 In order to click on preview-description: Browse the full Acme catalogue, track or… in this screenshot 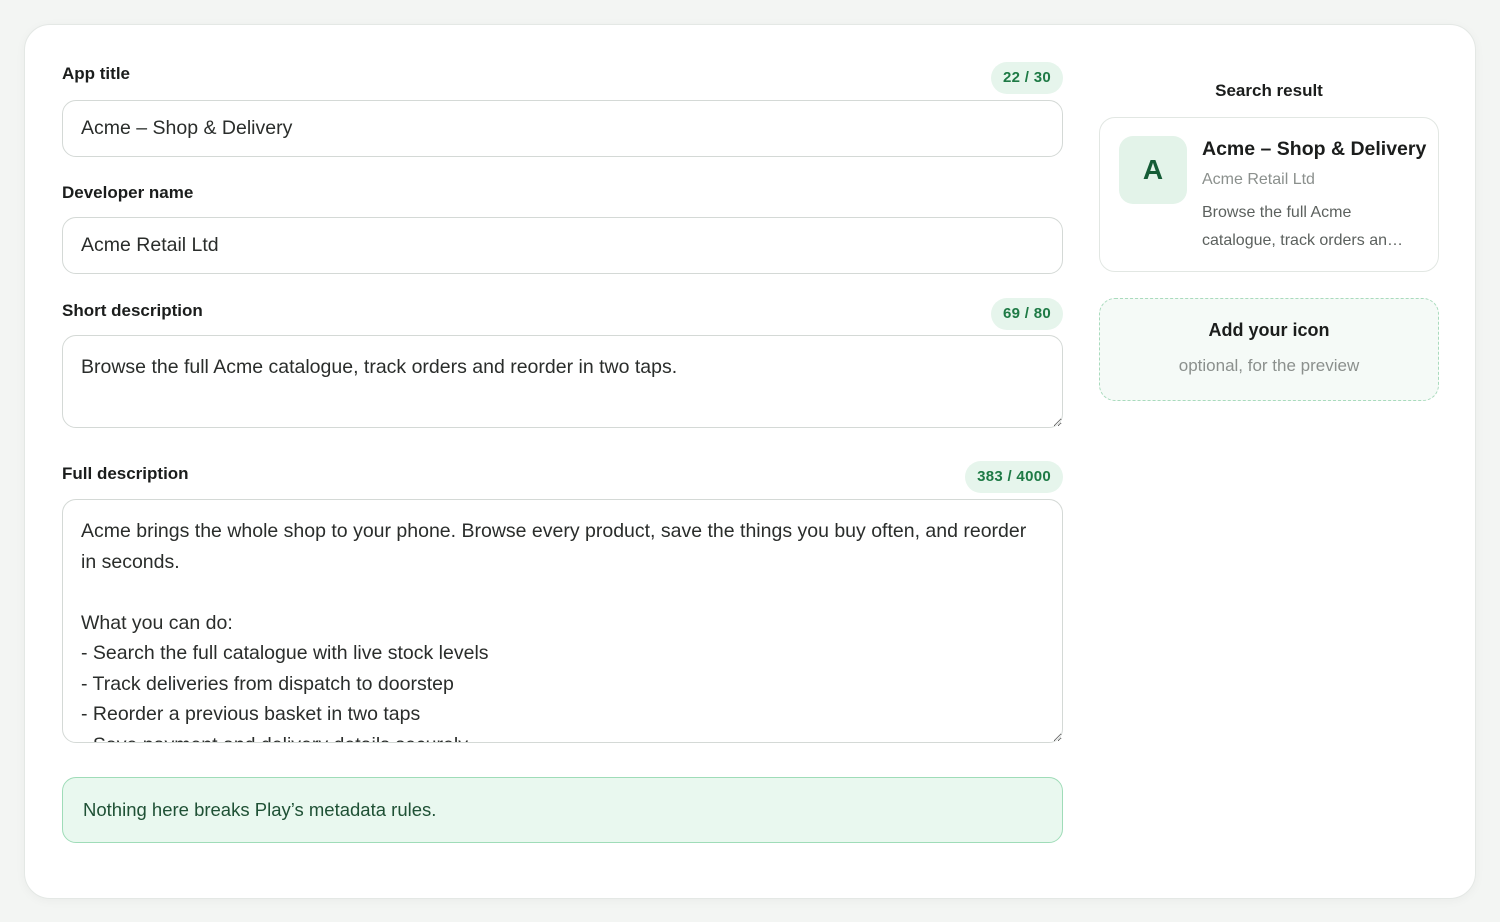, I will do `click(1312, 227)`.